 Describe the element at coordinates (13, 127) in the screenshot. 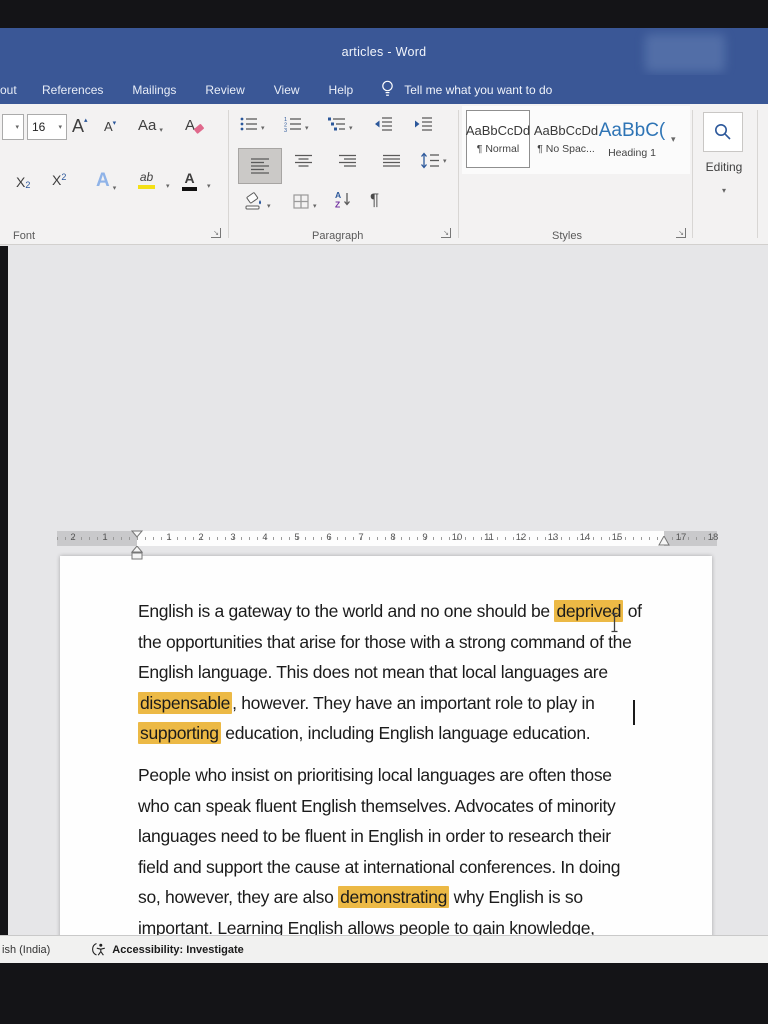

I see `font-name-combo: ▾` at that location.